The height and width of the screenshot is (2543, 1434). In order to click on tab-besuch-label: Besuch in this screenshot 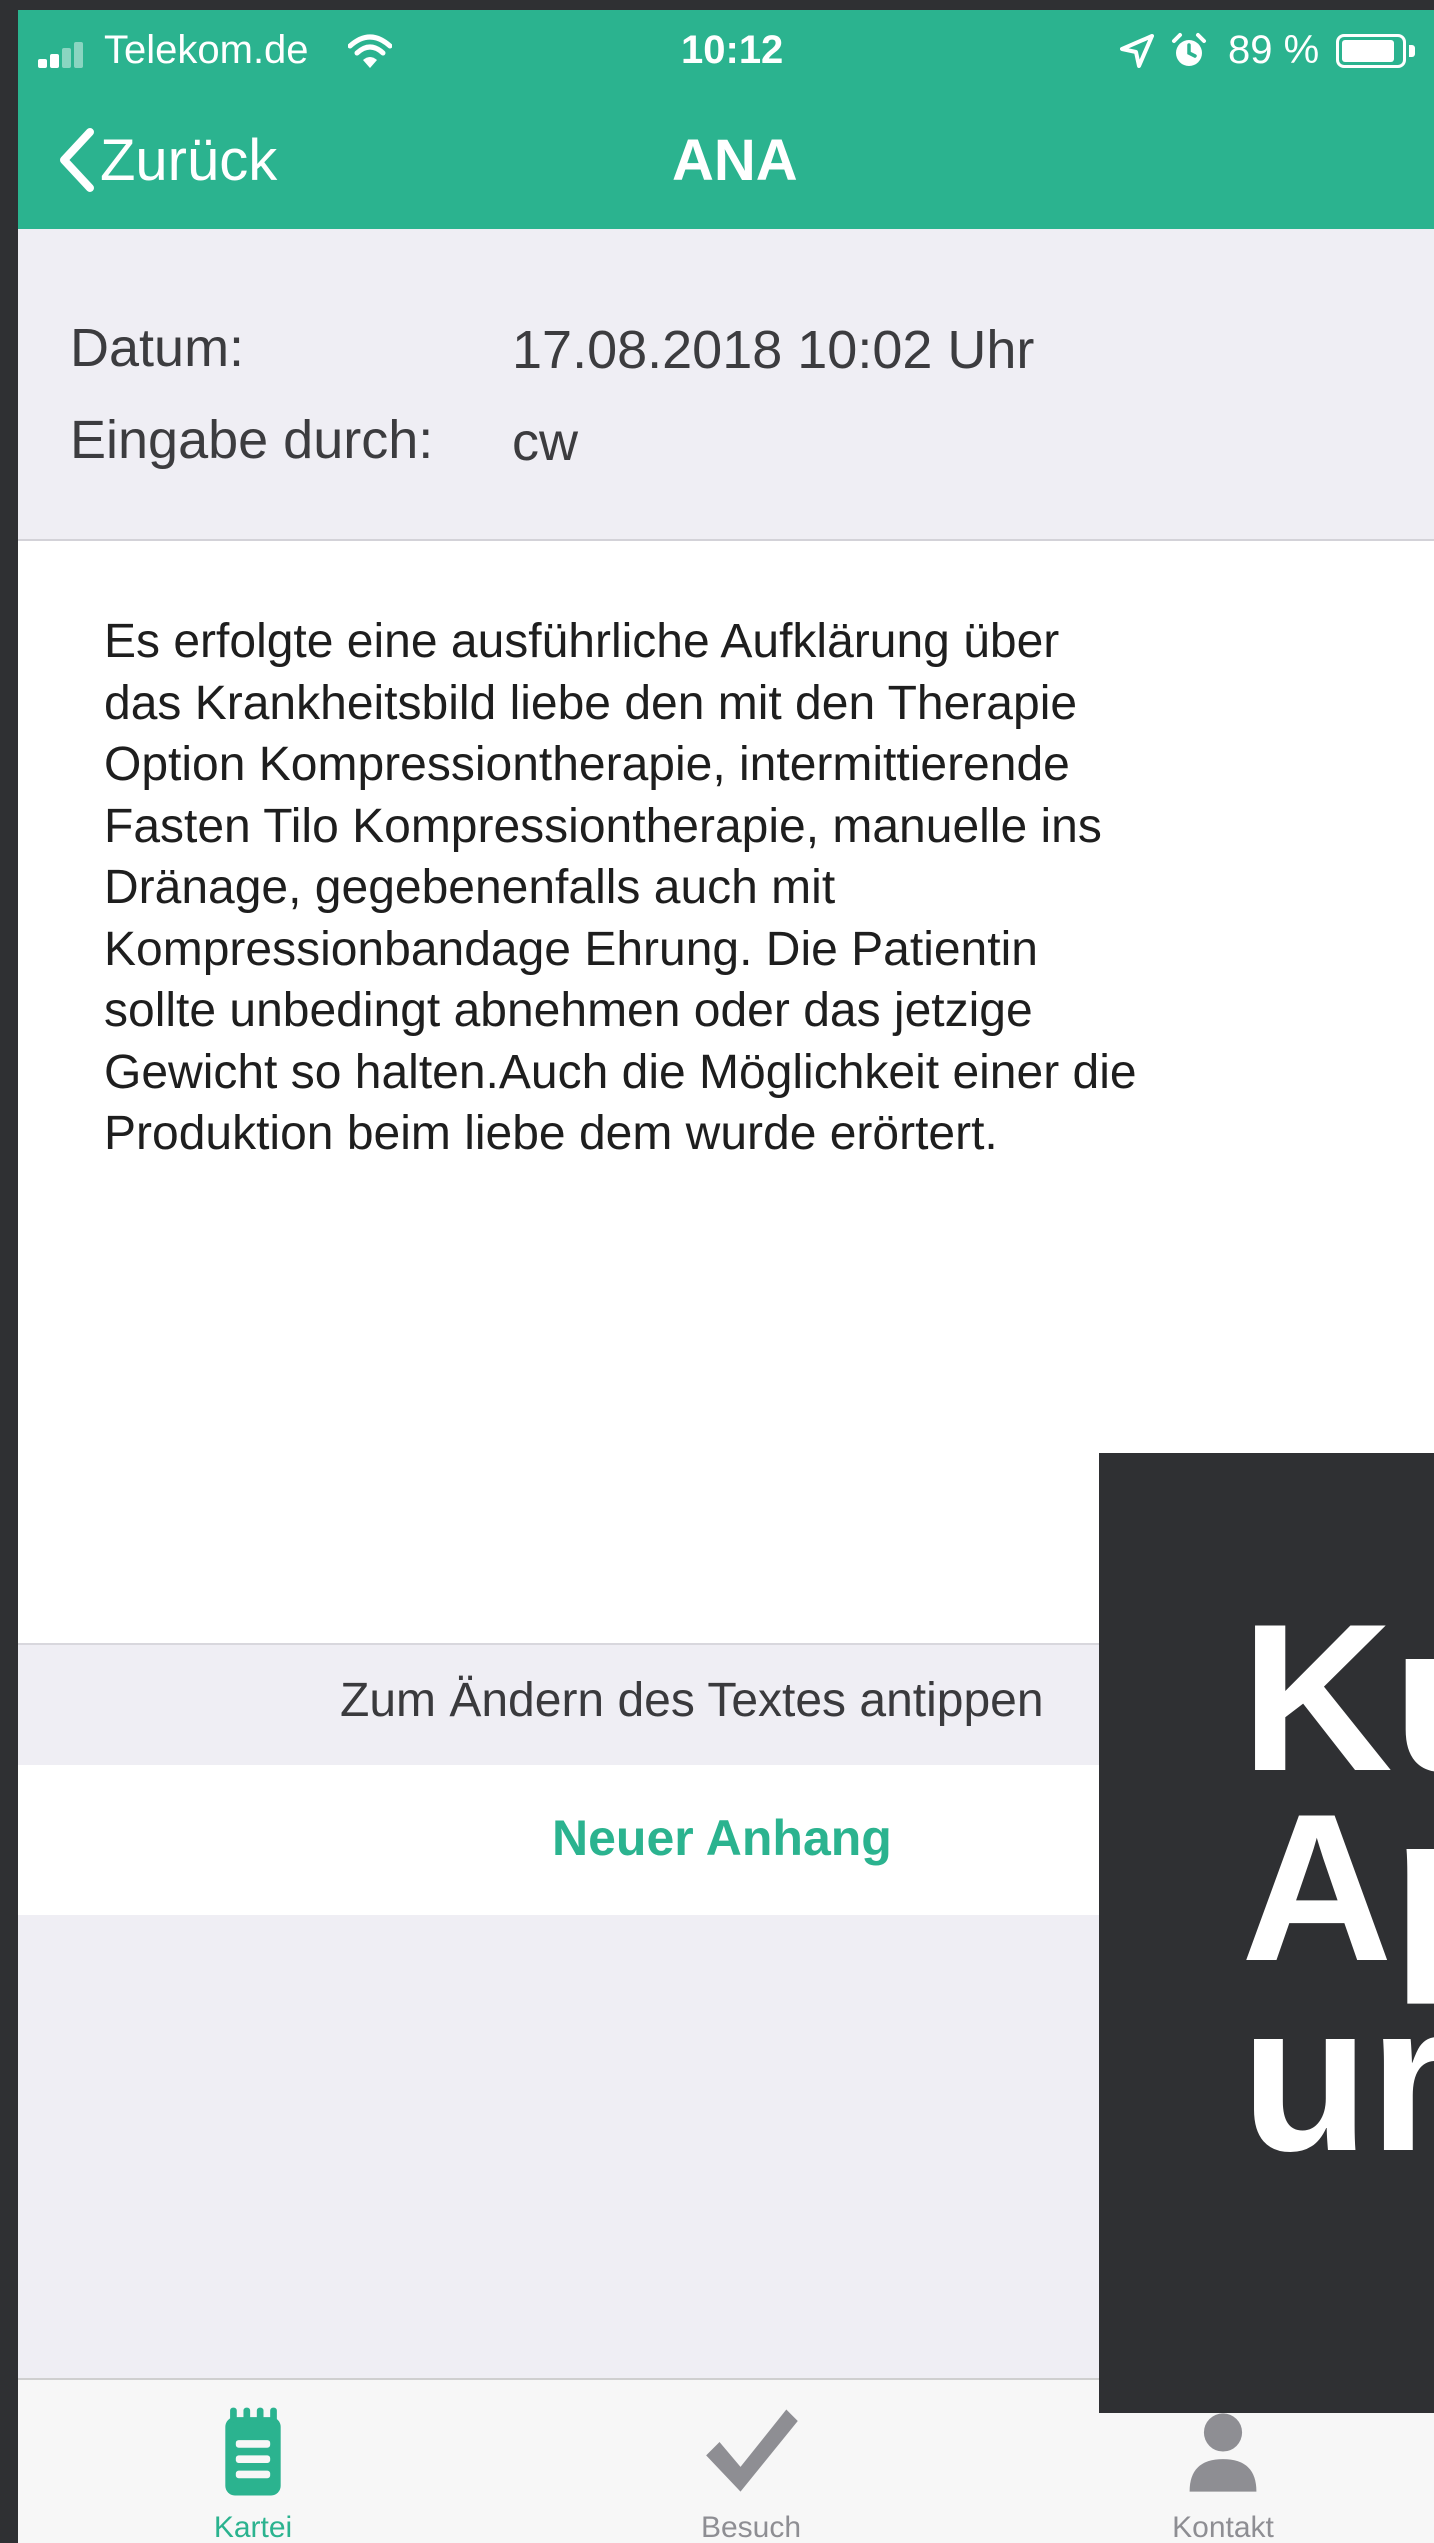, I will do `click(751, 2527)`.